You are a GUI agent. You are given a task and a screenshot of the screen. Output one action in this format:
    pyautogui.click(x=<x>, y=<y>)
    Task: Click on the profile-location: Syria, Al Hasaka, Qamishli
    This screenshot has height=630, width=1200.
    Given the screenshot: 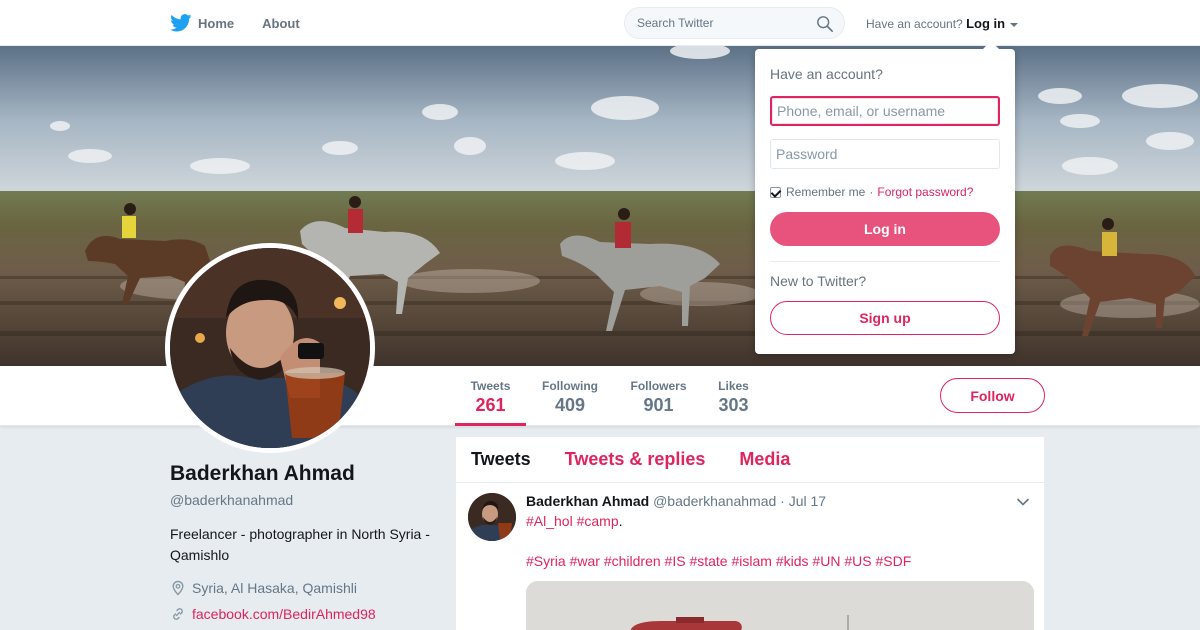 What is the action you would take?
    pyautogui.click(x=305, y=588)
    